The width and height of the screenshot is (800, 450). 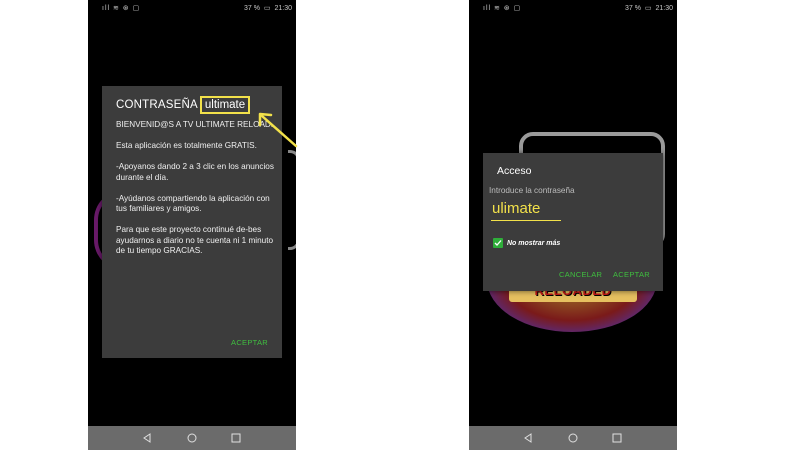 I want to click on cancel-button: CANCELAR, so click(x=580, y=274).